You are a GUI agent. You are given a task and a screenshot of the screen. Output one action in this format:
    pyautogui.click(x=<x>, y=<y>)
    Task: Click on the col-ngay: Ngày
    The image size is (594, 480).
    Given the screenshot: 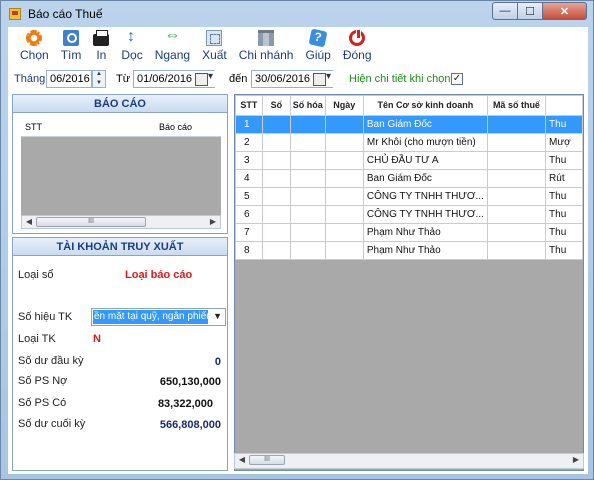 What is the action you would take?
    pyautogui.click(x=344, y=105)
    